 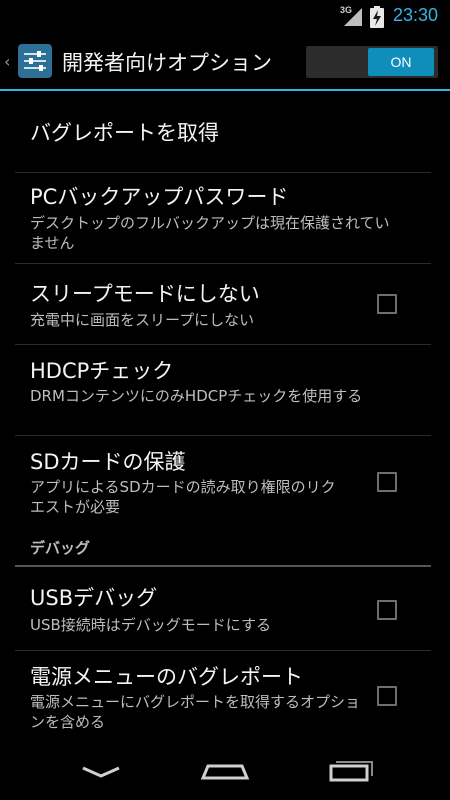 What do you see at coordinates (166, 677) in the screenshot?
I see `pref-title: 電源メニューのバグレポート` at bounding box center [166, 677].